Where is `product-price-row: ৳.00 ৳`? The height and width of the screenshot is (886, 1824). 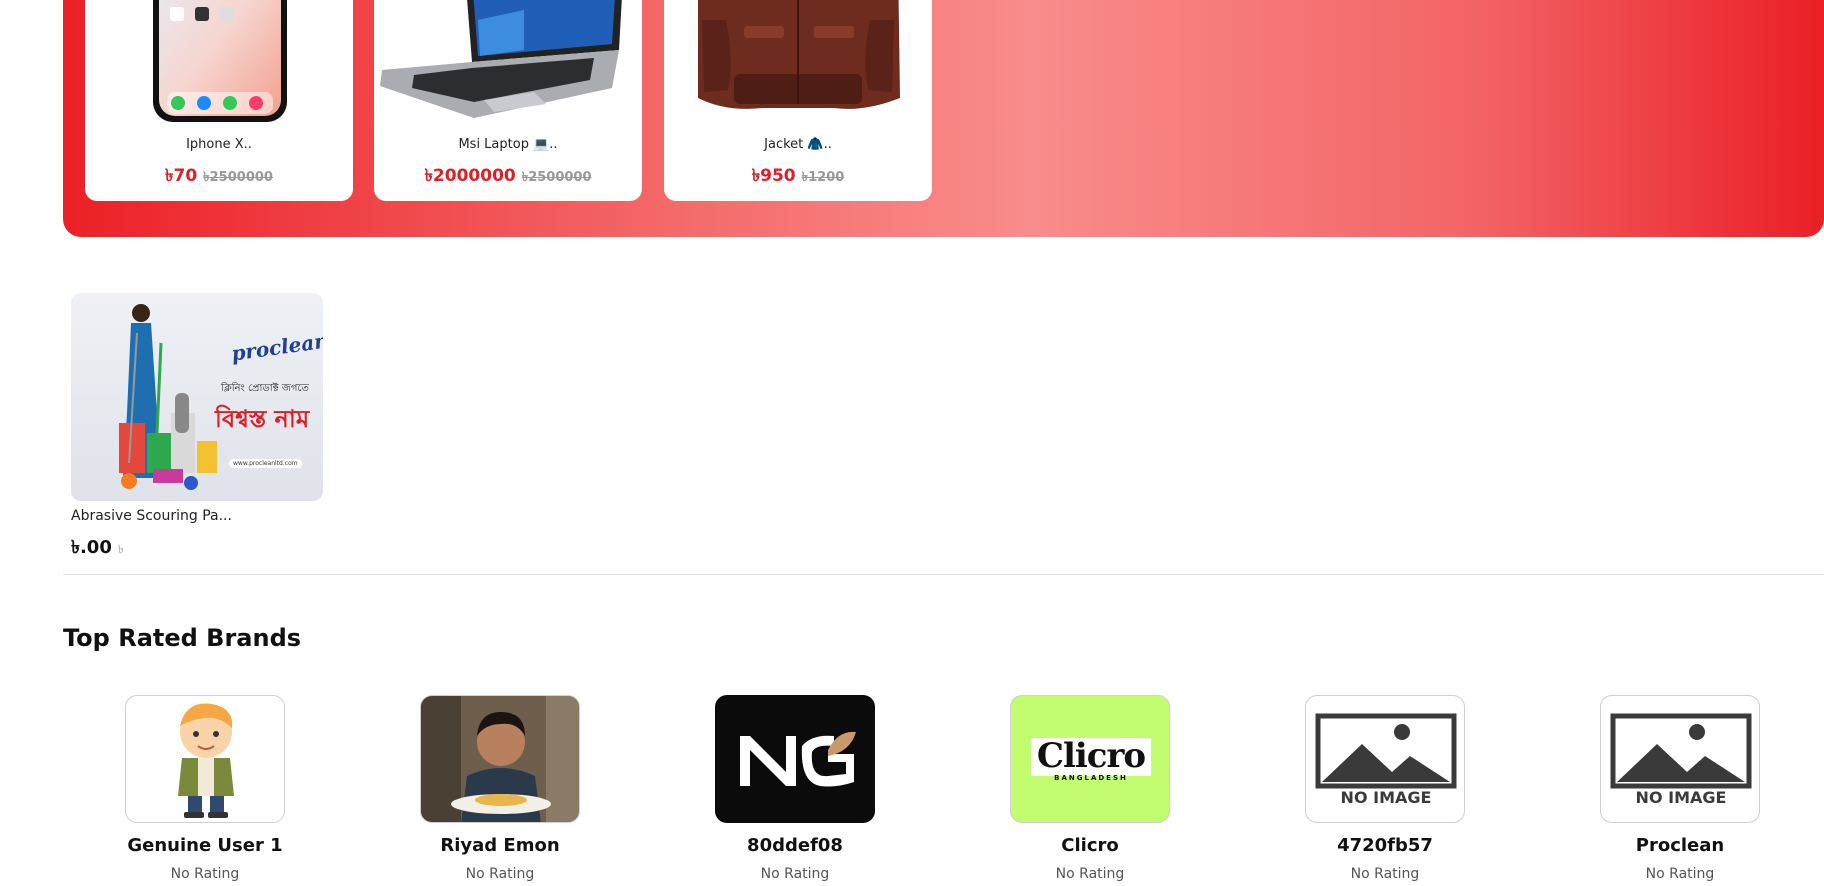
product-price-row: ৳.00 ৳ is located at coordinates (197, 548).